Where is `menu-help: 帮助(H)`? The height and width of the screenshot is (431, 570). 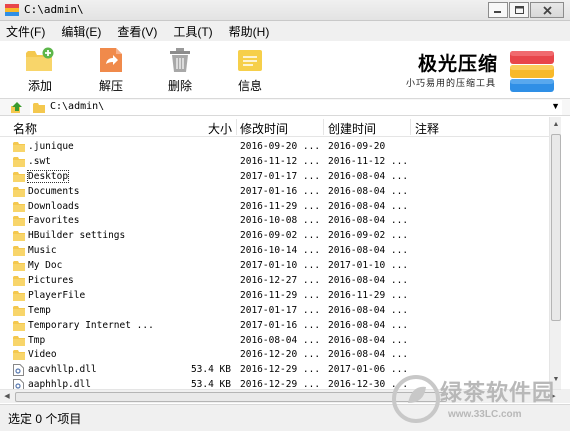 menu-help: 帮助(H) is located at coordinates (249, 31).